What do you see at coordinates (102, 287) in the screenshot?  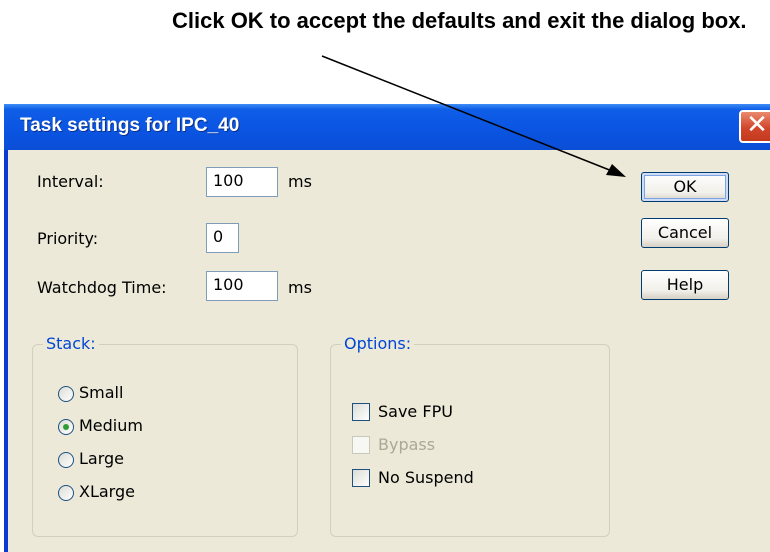 I see `watchdog-time-label: Watchdog Time:` at bounding box center [102, 287].